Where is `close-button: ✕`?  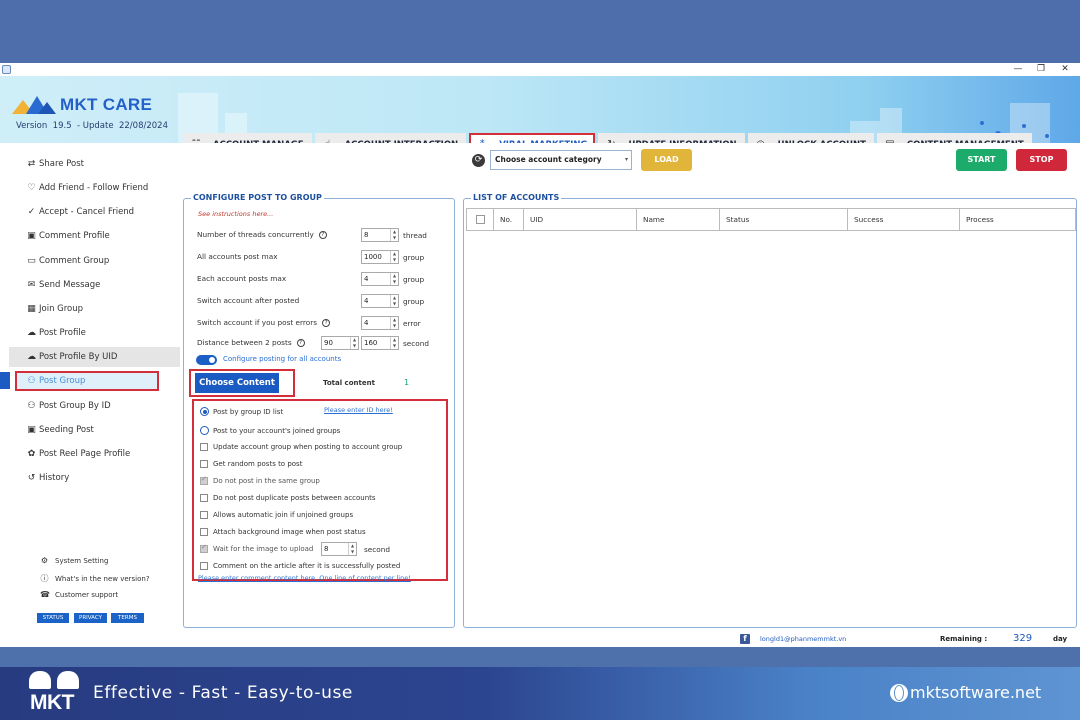 close-button: ✕ is located at coordinates (1065, 69).